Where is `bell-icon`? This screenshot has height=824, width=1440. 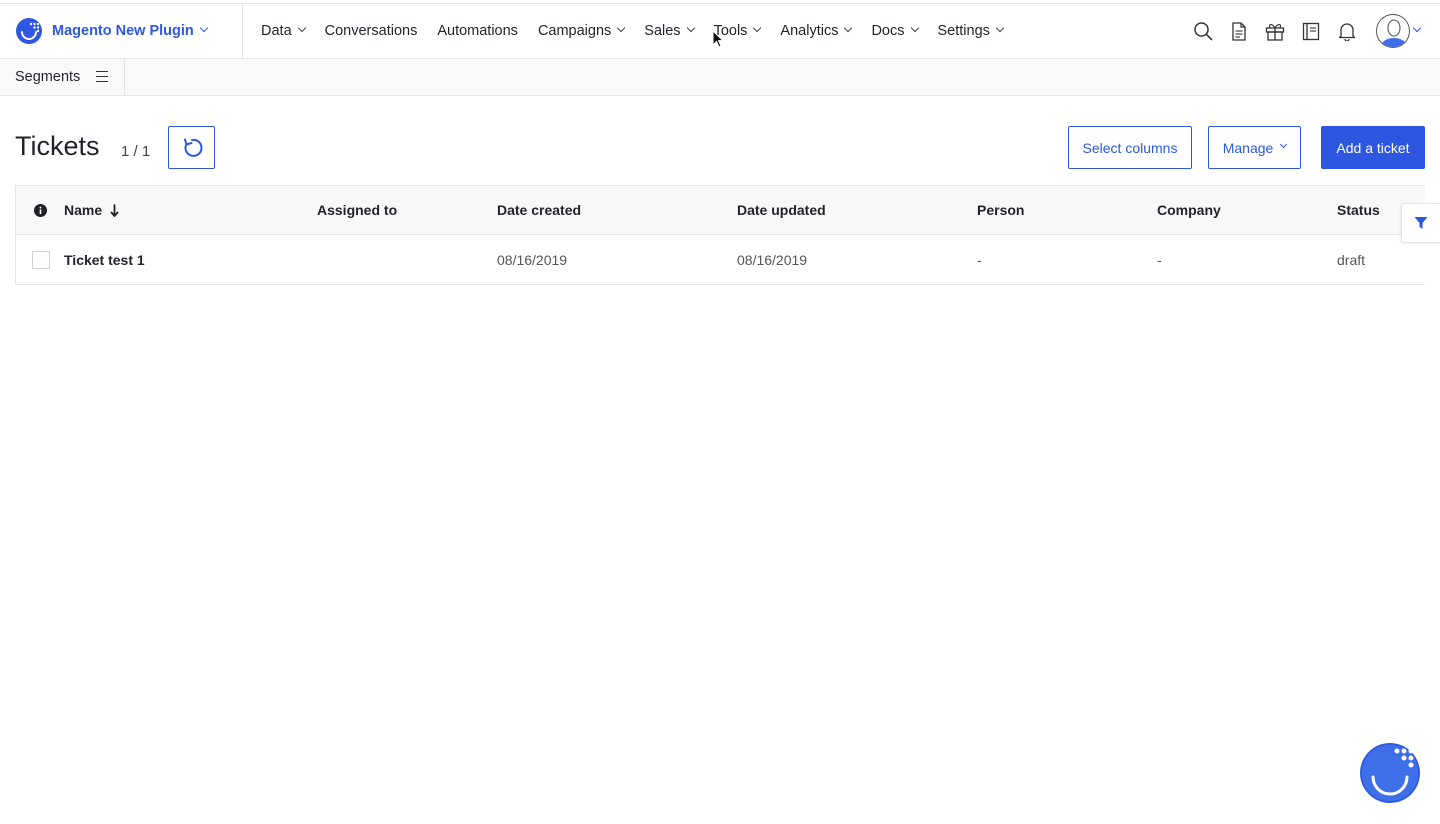 bell-icon is located at coordinates (1347, 31).